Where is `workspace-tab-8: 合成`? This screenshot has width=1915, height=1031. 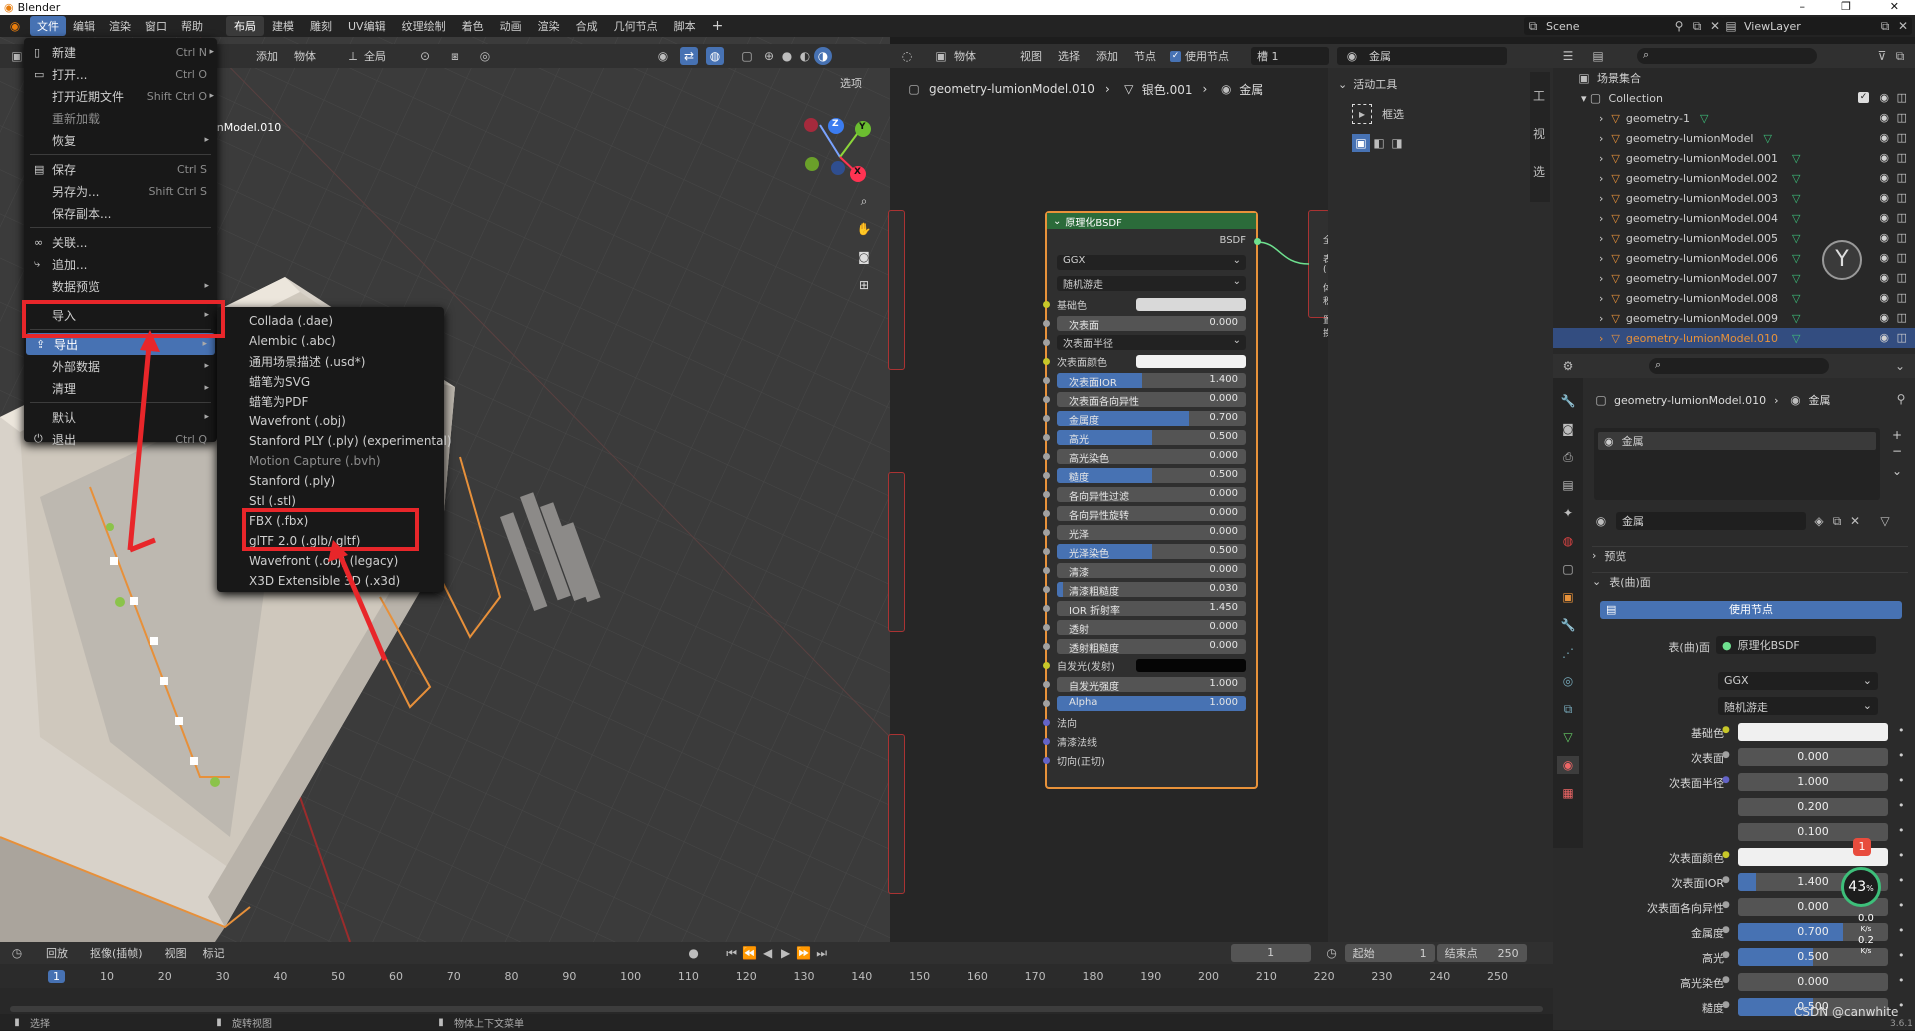
workspace-tab-8: 合成 is located at coordinates (587, 26).